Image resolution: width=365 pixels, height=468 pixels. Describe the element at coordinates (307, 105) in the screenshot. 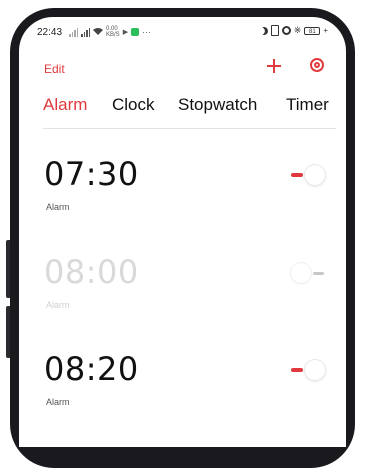

I see `tab-timer: Timer` at that location.